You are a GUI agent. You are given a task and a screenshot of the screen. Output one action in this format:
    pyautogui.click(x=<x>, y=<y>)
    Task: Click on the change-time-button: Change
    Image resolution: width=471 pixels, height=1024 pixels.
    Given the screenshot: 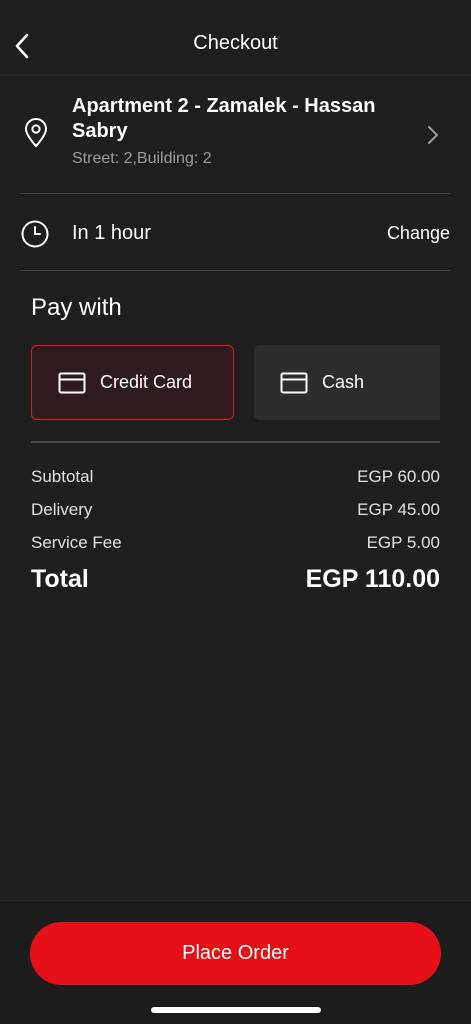 What is the action you would take?
    pyautogui.click(x=418, y=233)
    